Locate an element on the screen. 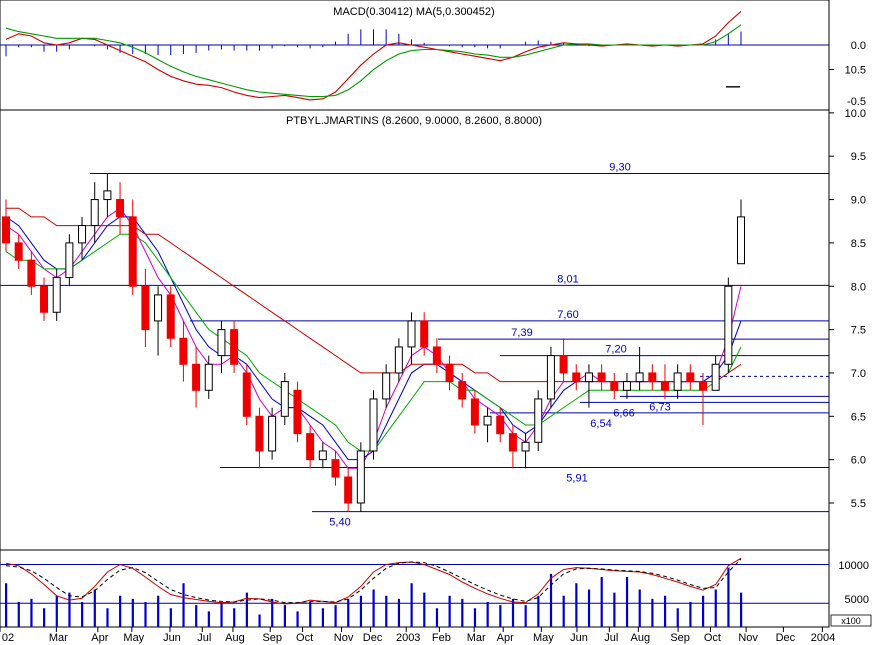  volume-unit-label: x100 is located at coordinates (851, 621).